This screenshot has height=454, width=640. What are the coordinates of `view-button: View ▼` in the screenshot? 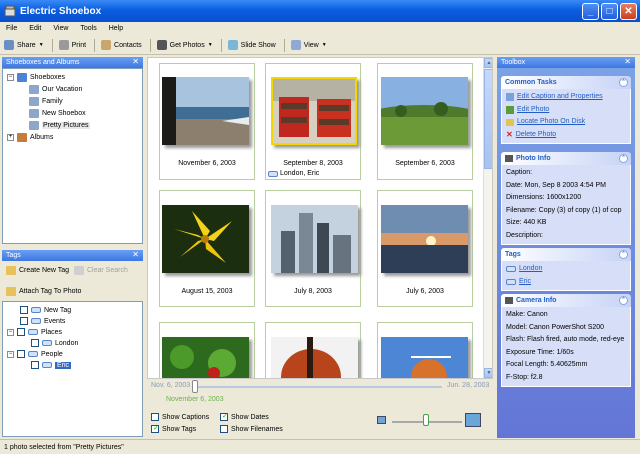 It's located at (308, 45).